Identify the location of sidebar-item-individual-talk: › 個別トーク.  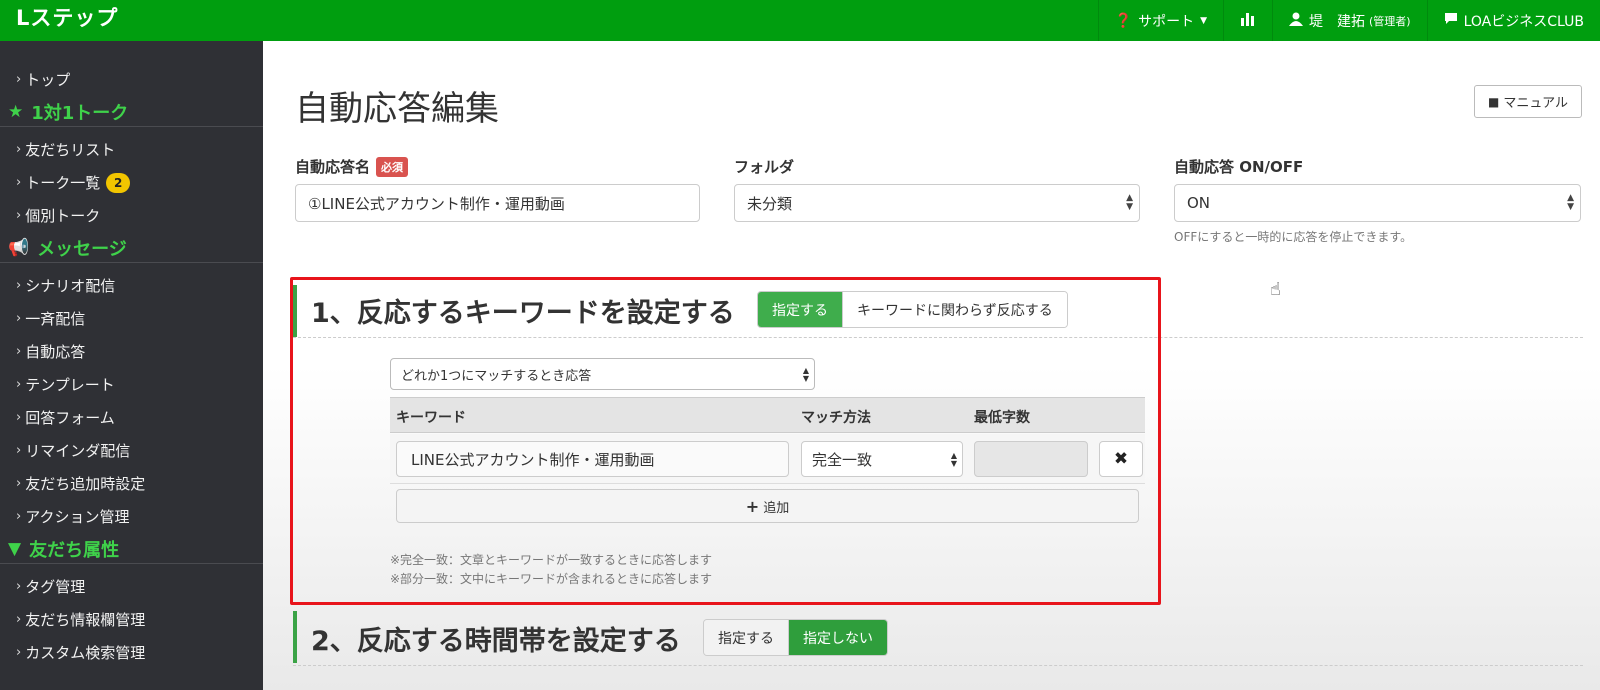
(58, 215).